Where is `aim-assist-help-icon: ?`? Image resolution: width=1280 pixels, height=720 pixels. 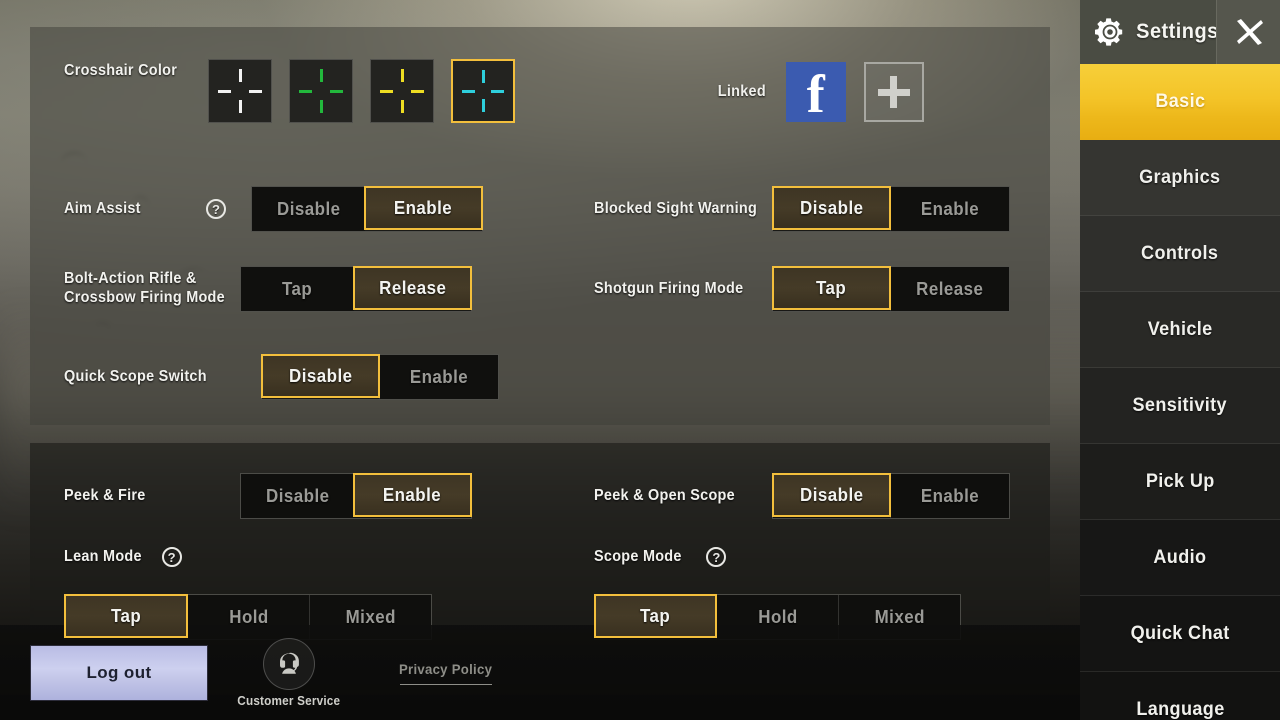 aim-assist-help-icon: ? is located at coordinates (216, 209).